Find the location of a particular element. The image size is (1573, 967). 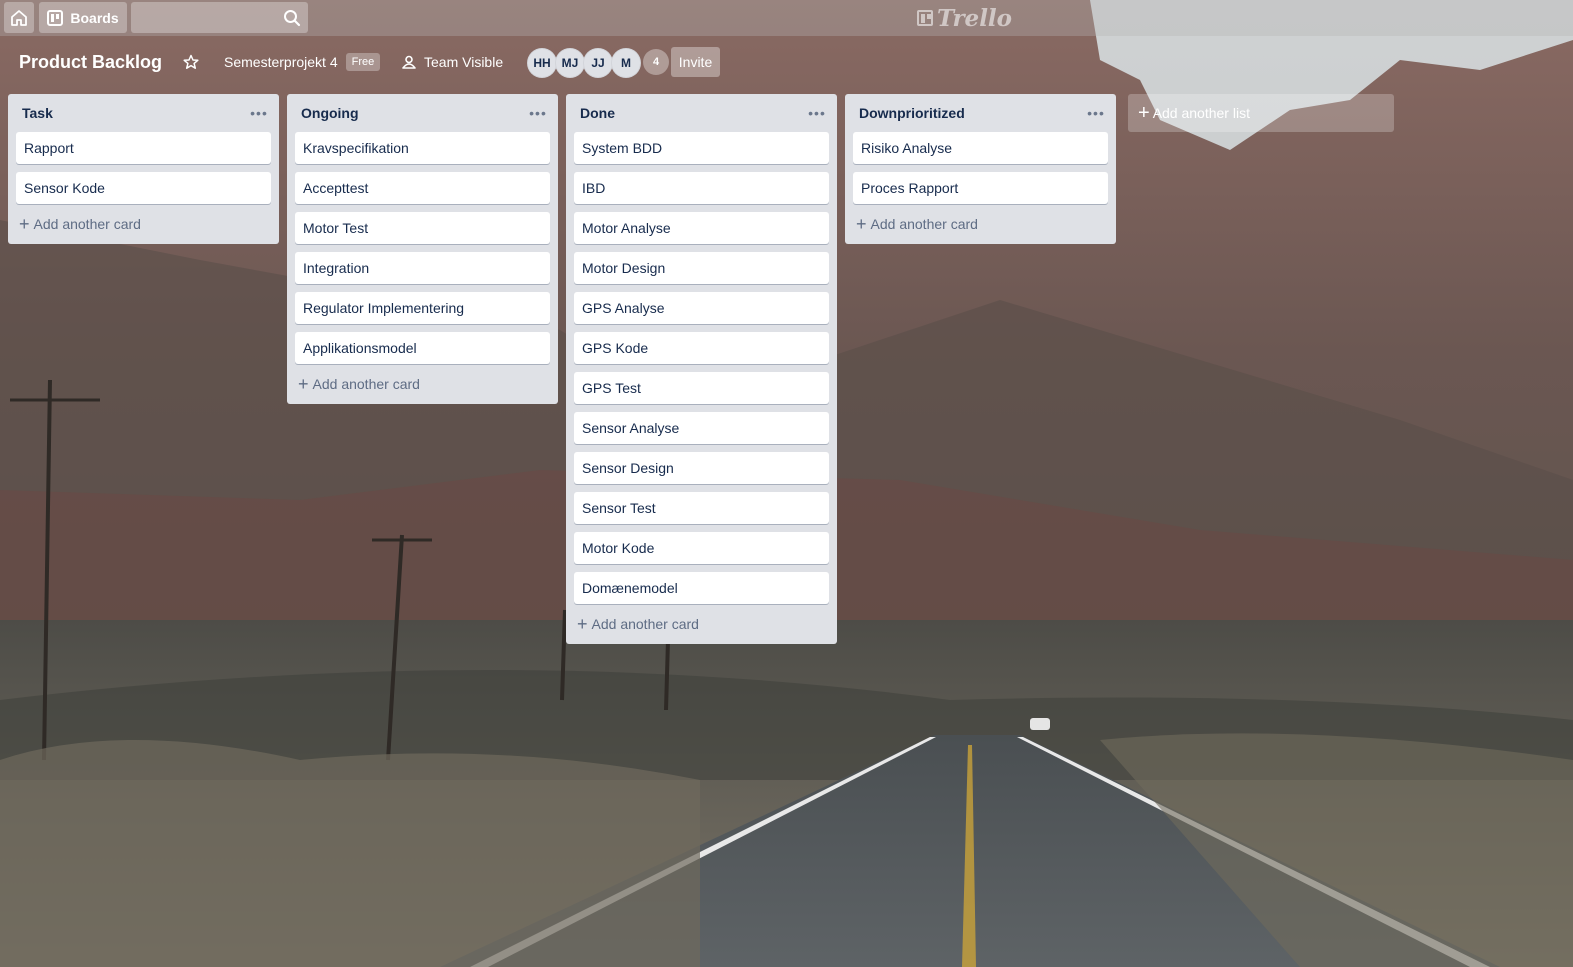

card: System BDD is located at coordinates (701, 148).